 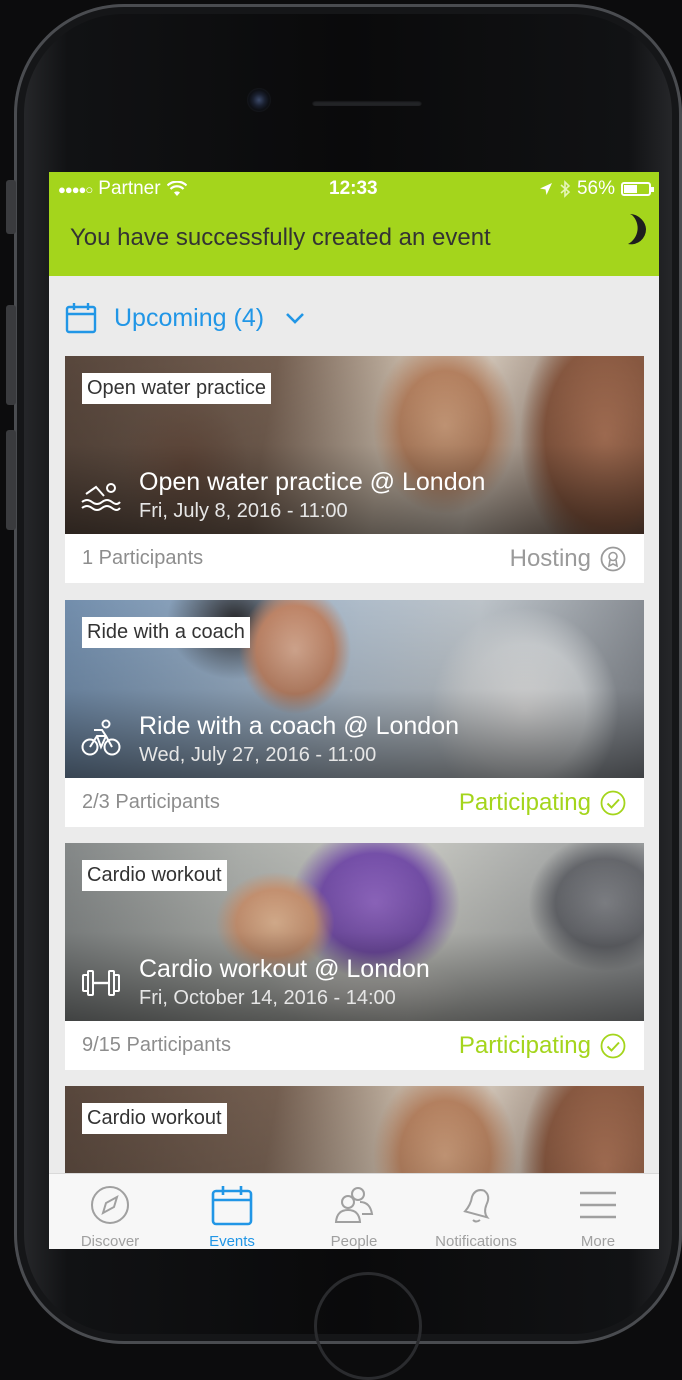 I want to click on event-footer: 1 Participants Hosting, so click(x=354, y=558).